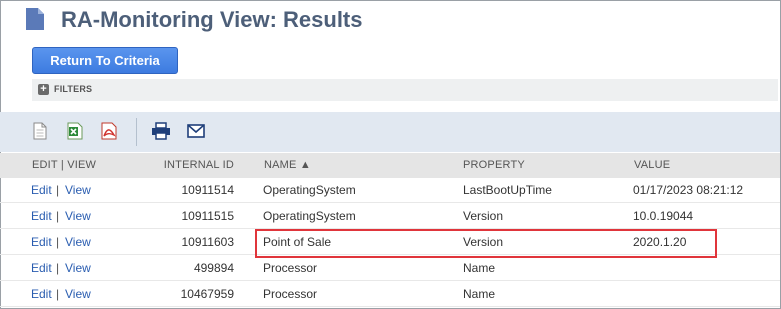 The width and height of the screenshot is (781, 309). Describe the element at coordinates (35, 19) in the screenshot. I see `page-document-icon` at that location.